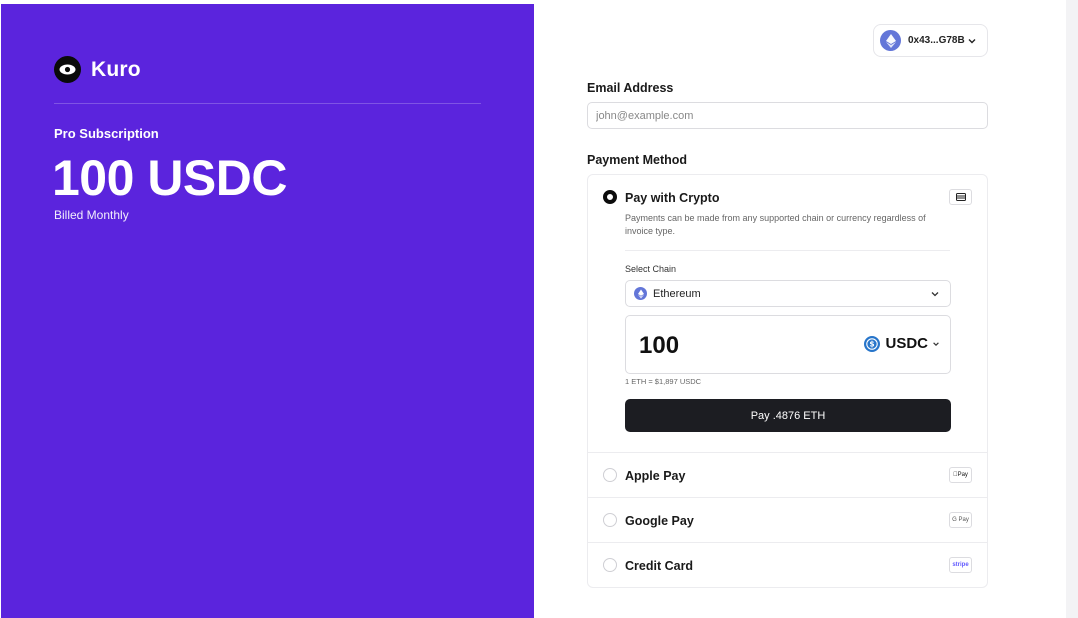 This screenshot has width=1078, height=618. I want to click on wallet-card-icon, so click(960, 197).